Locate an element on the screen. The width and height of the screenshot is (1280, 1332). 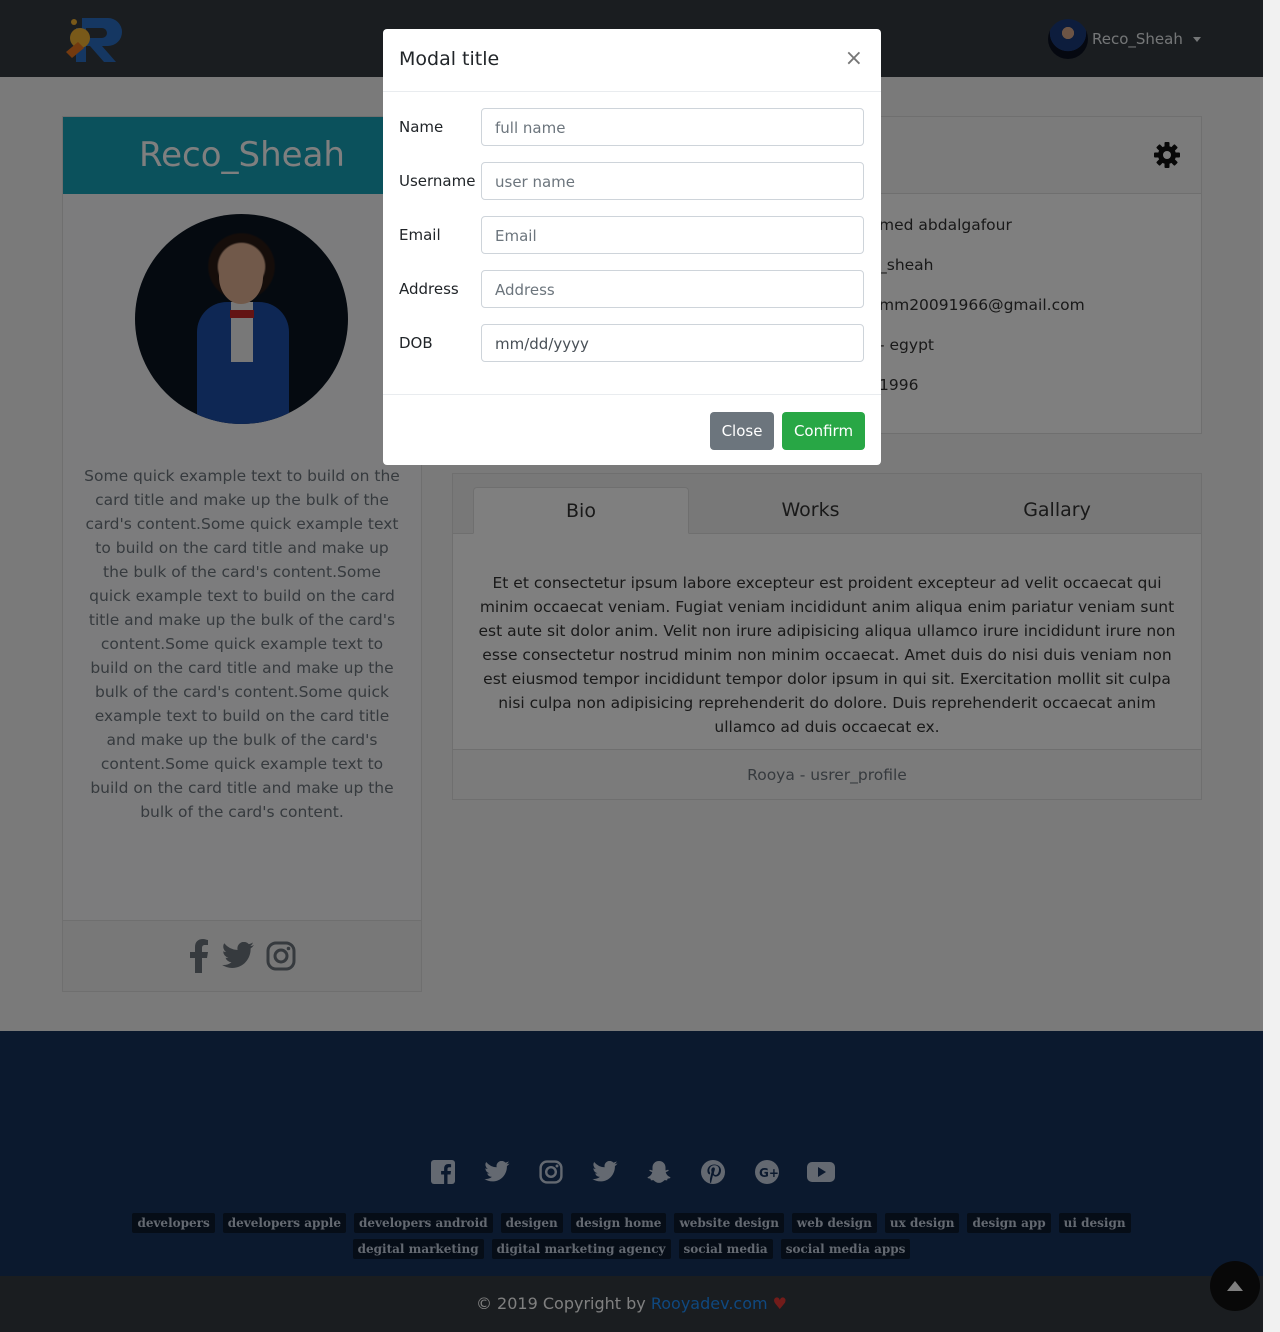
email-input: Email is located at coordinates (672, 235).